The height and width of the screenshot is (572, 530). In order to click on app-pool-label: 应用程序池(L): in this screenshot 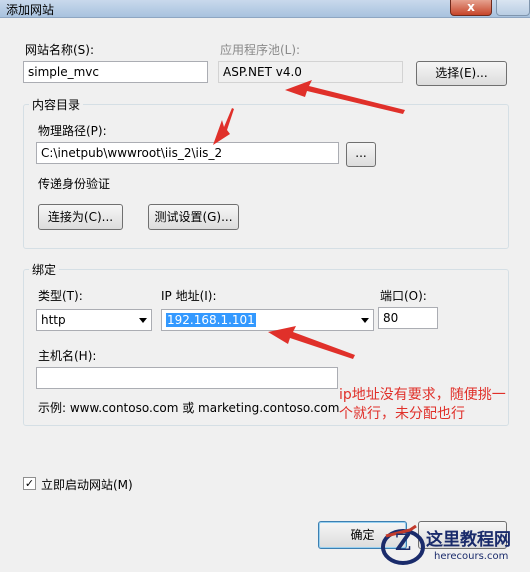, I will do `click(260, 50)`.